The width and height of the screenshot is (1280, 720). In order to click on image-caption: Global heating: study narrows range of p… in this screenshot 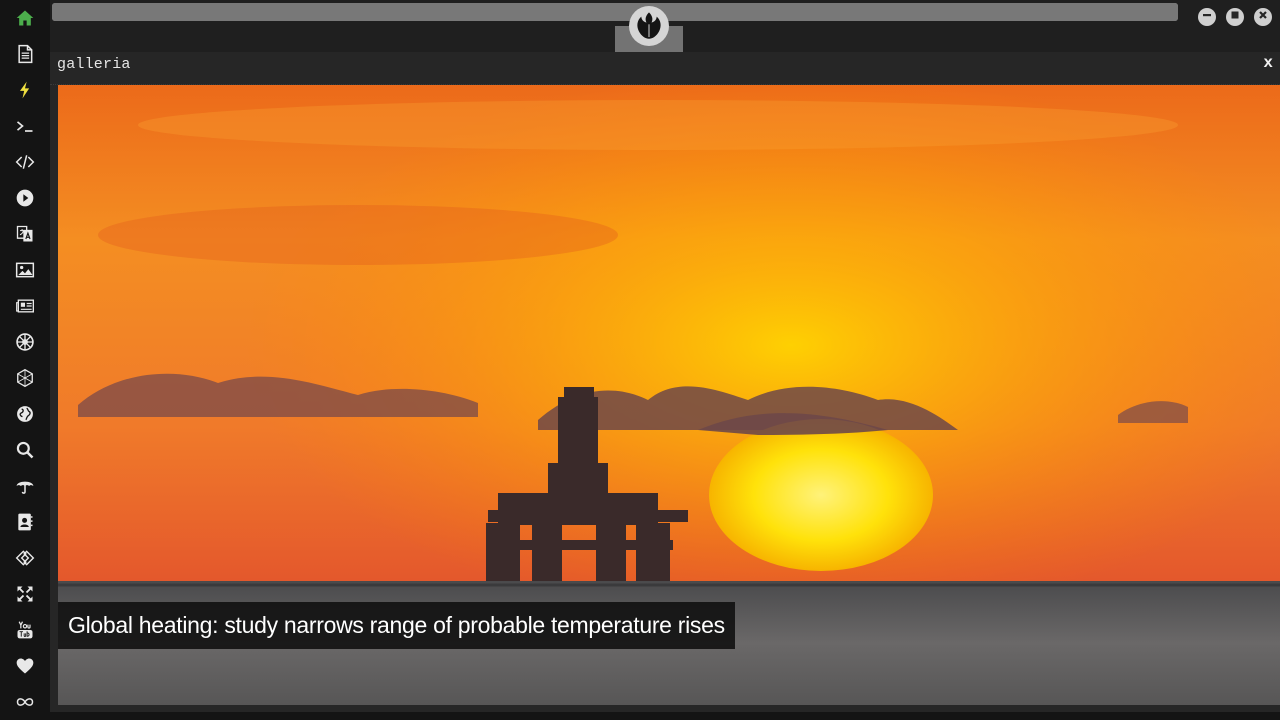, I will do `click(396, 625)`.